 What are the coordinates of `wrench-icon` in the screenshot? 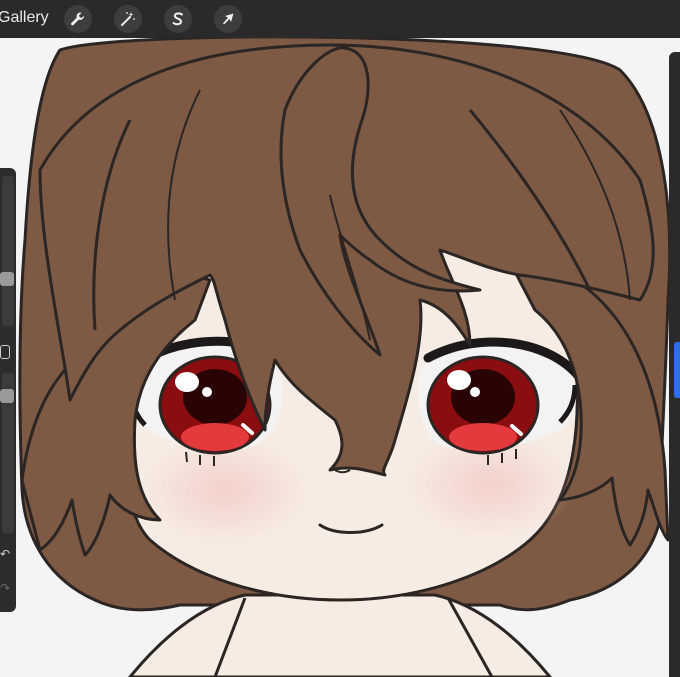 It's located at (78, 19).